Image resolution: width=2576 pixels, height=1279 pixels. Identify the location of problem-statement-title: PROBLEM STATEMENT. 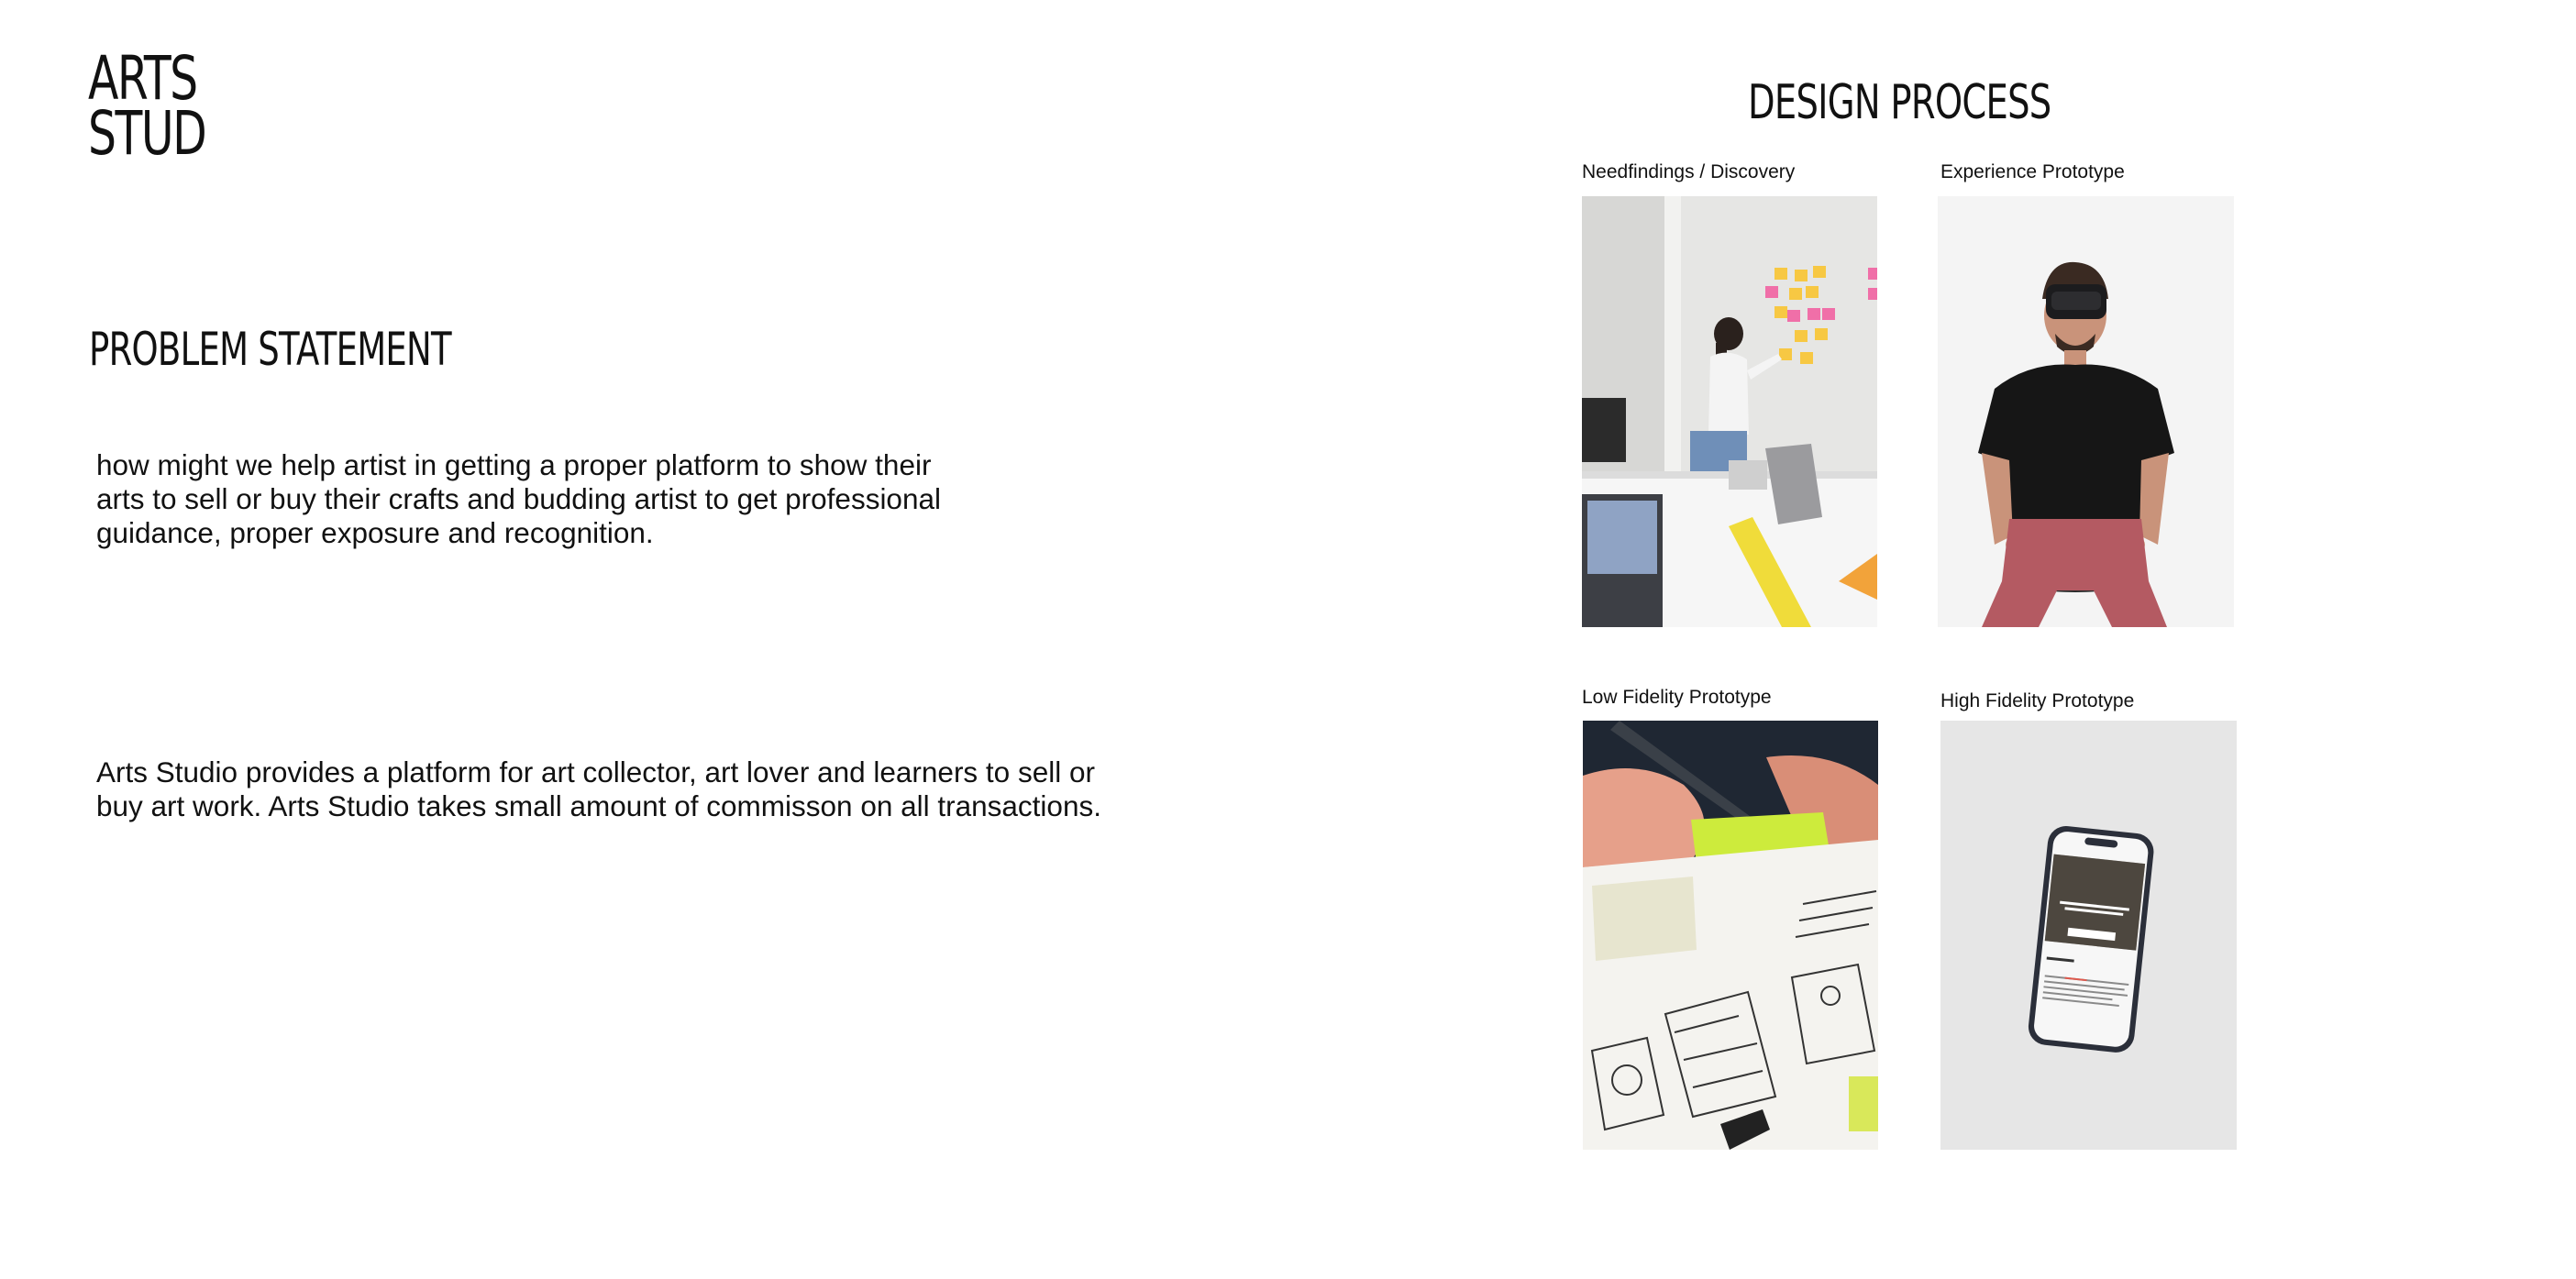
(270, 349).